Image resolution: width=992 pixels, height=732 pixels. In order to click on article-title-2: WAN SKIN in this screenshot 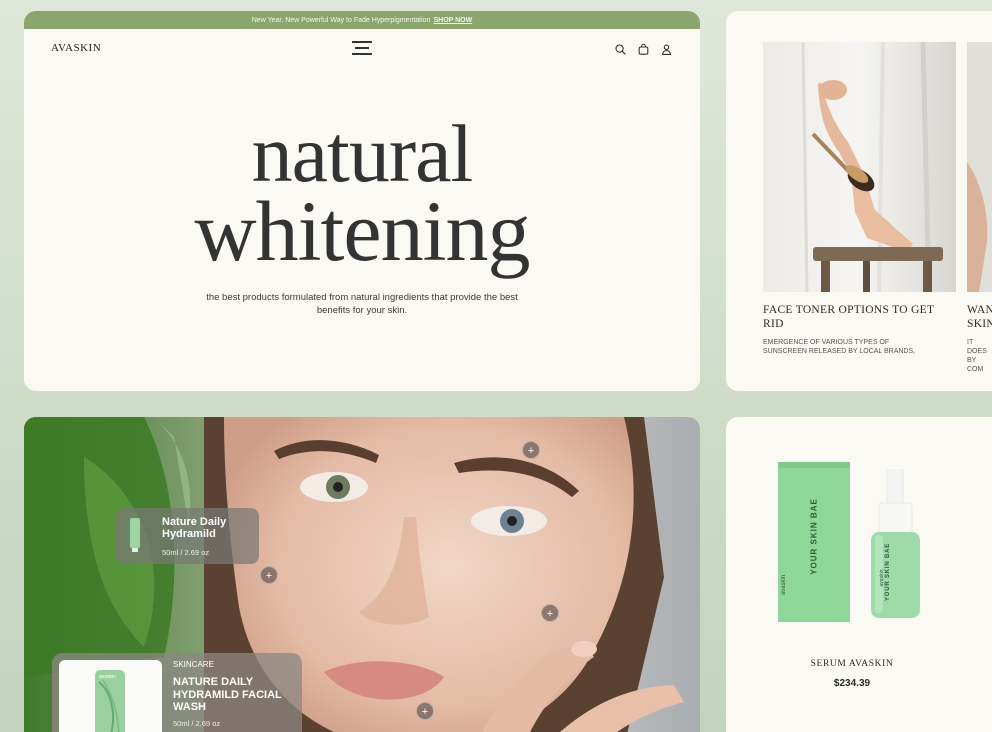, I will do `click(979, 317)`.